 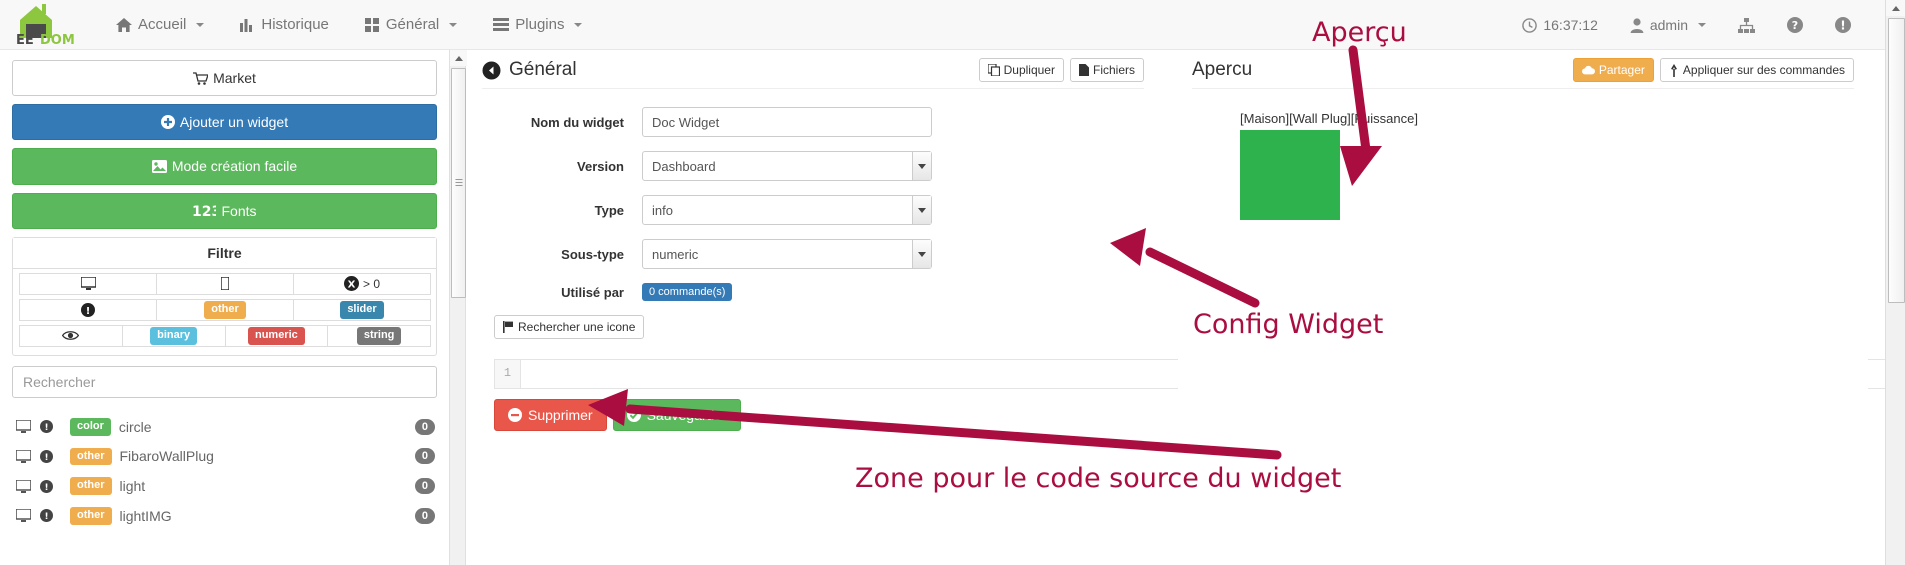 I want to click on form-row-name: Nom du widget, so click(x=813, y=122).